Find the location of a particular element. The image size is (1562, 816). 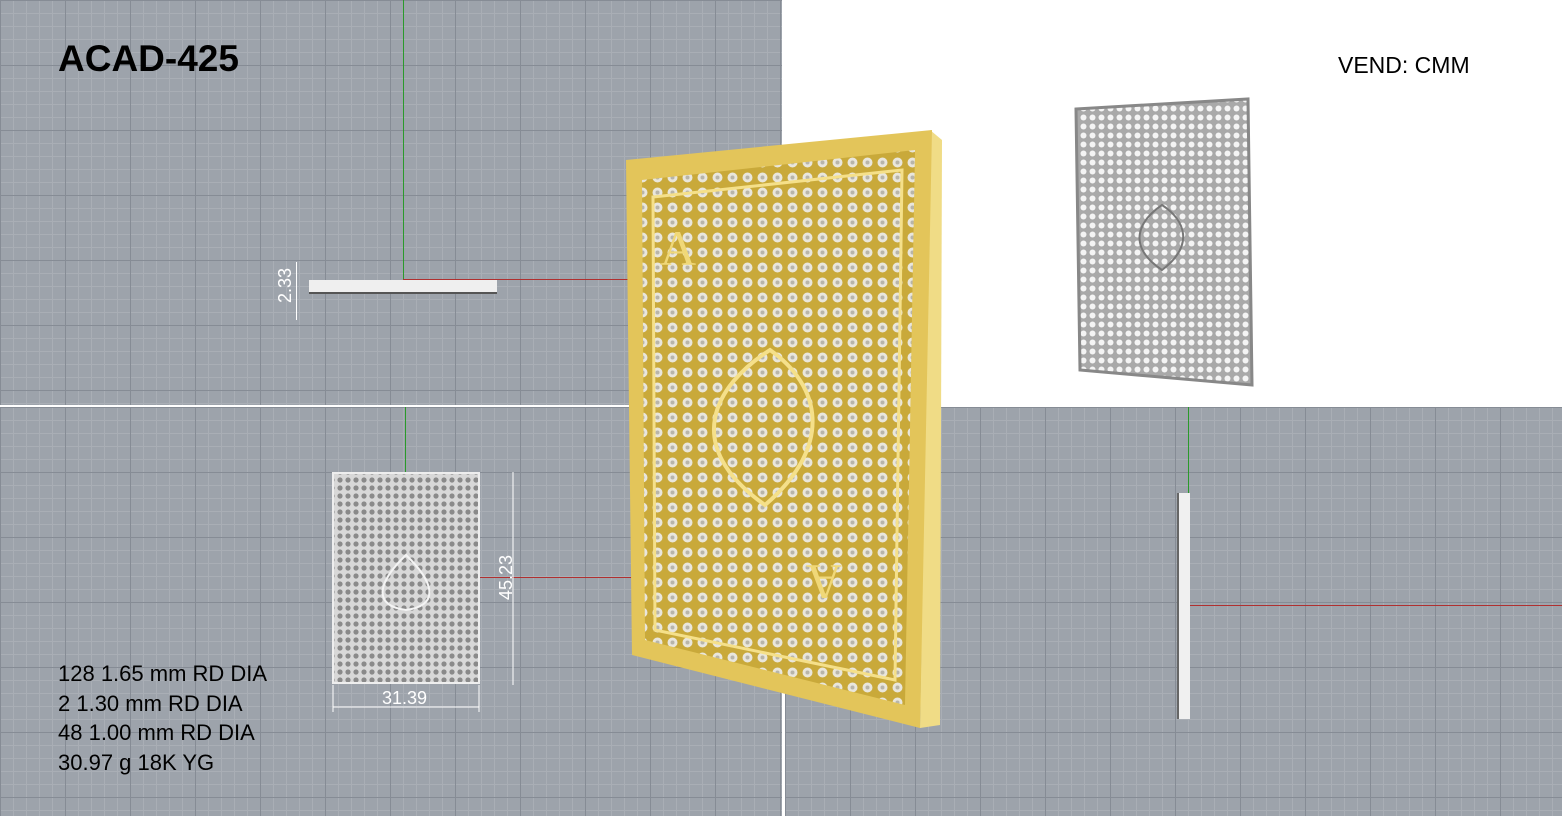

spec-item: 48 1.00 mm RD DIA is located at coordinates (156, 732).